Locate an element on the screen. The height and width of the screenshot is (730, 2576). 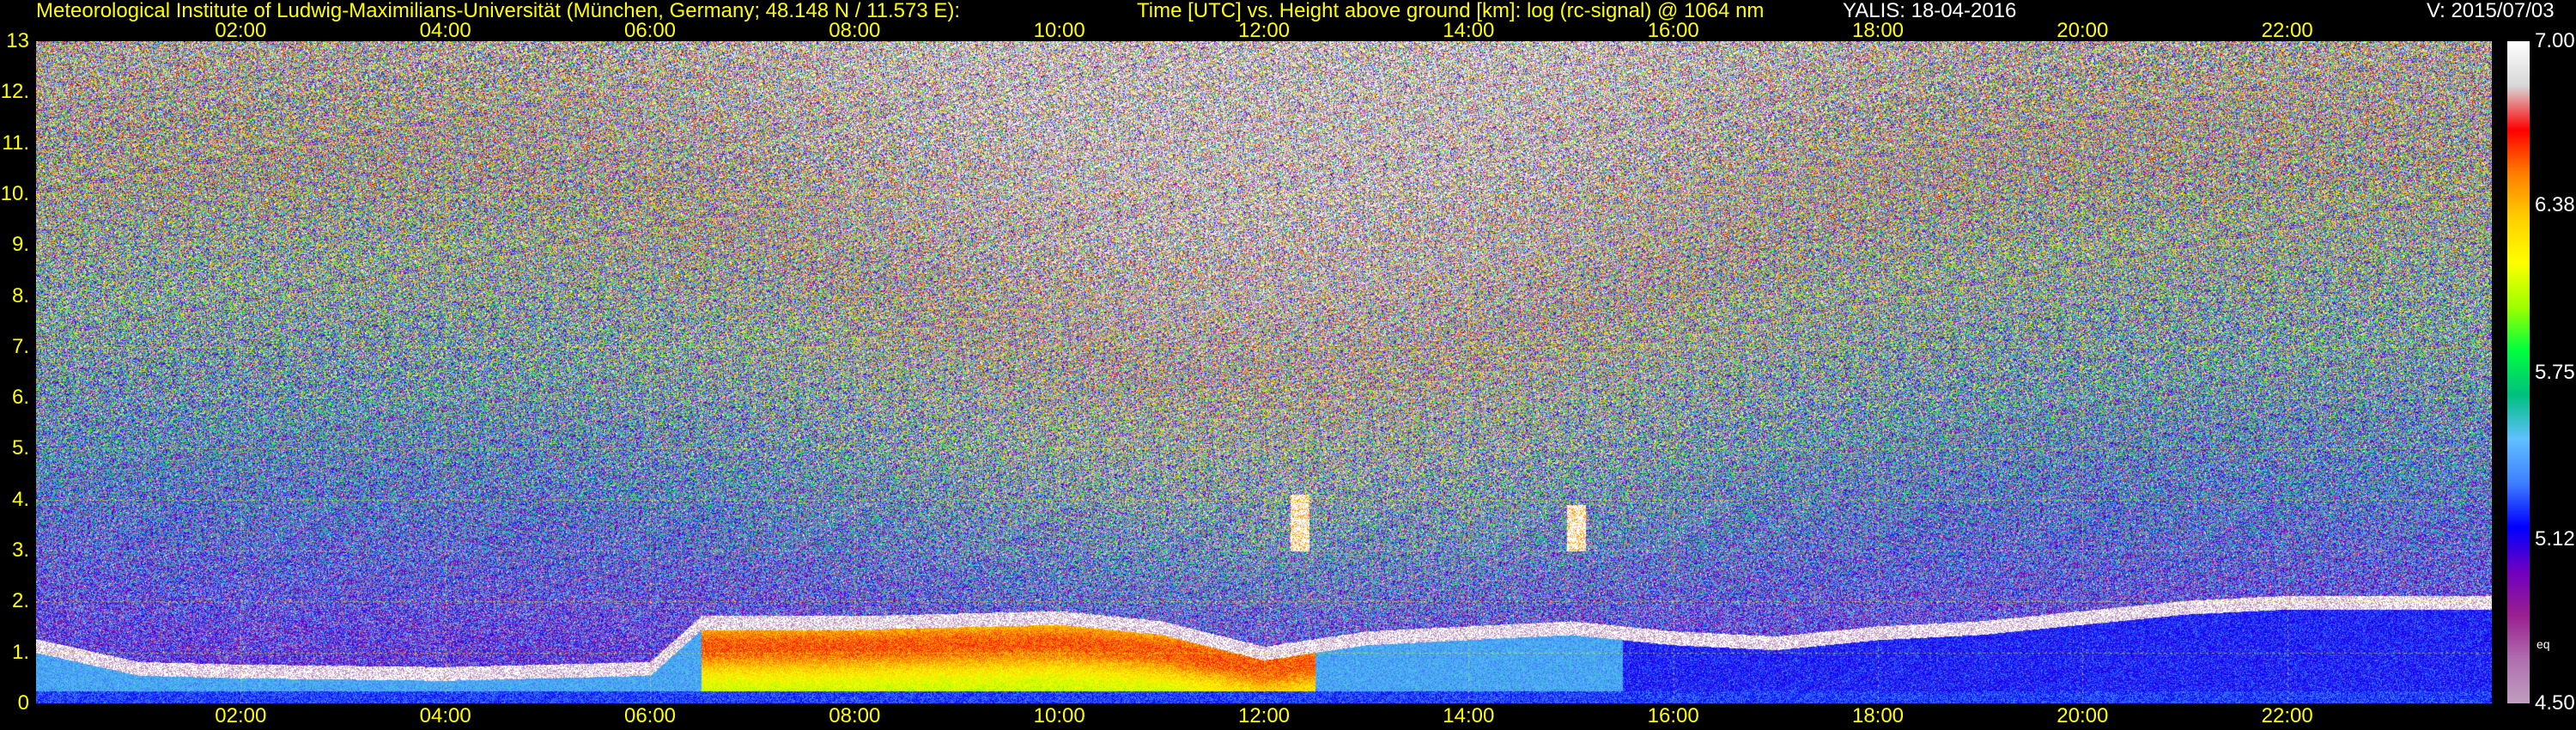
x-tick-top: 08:00 is located at coordinates (855, 30).